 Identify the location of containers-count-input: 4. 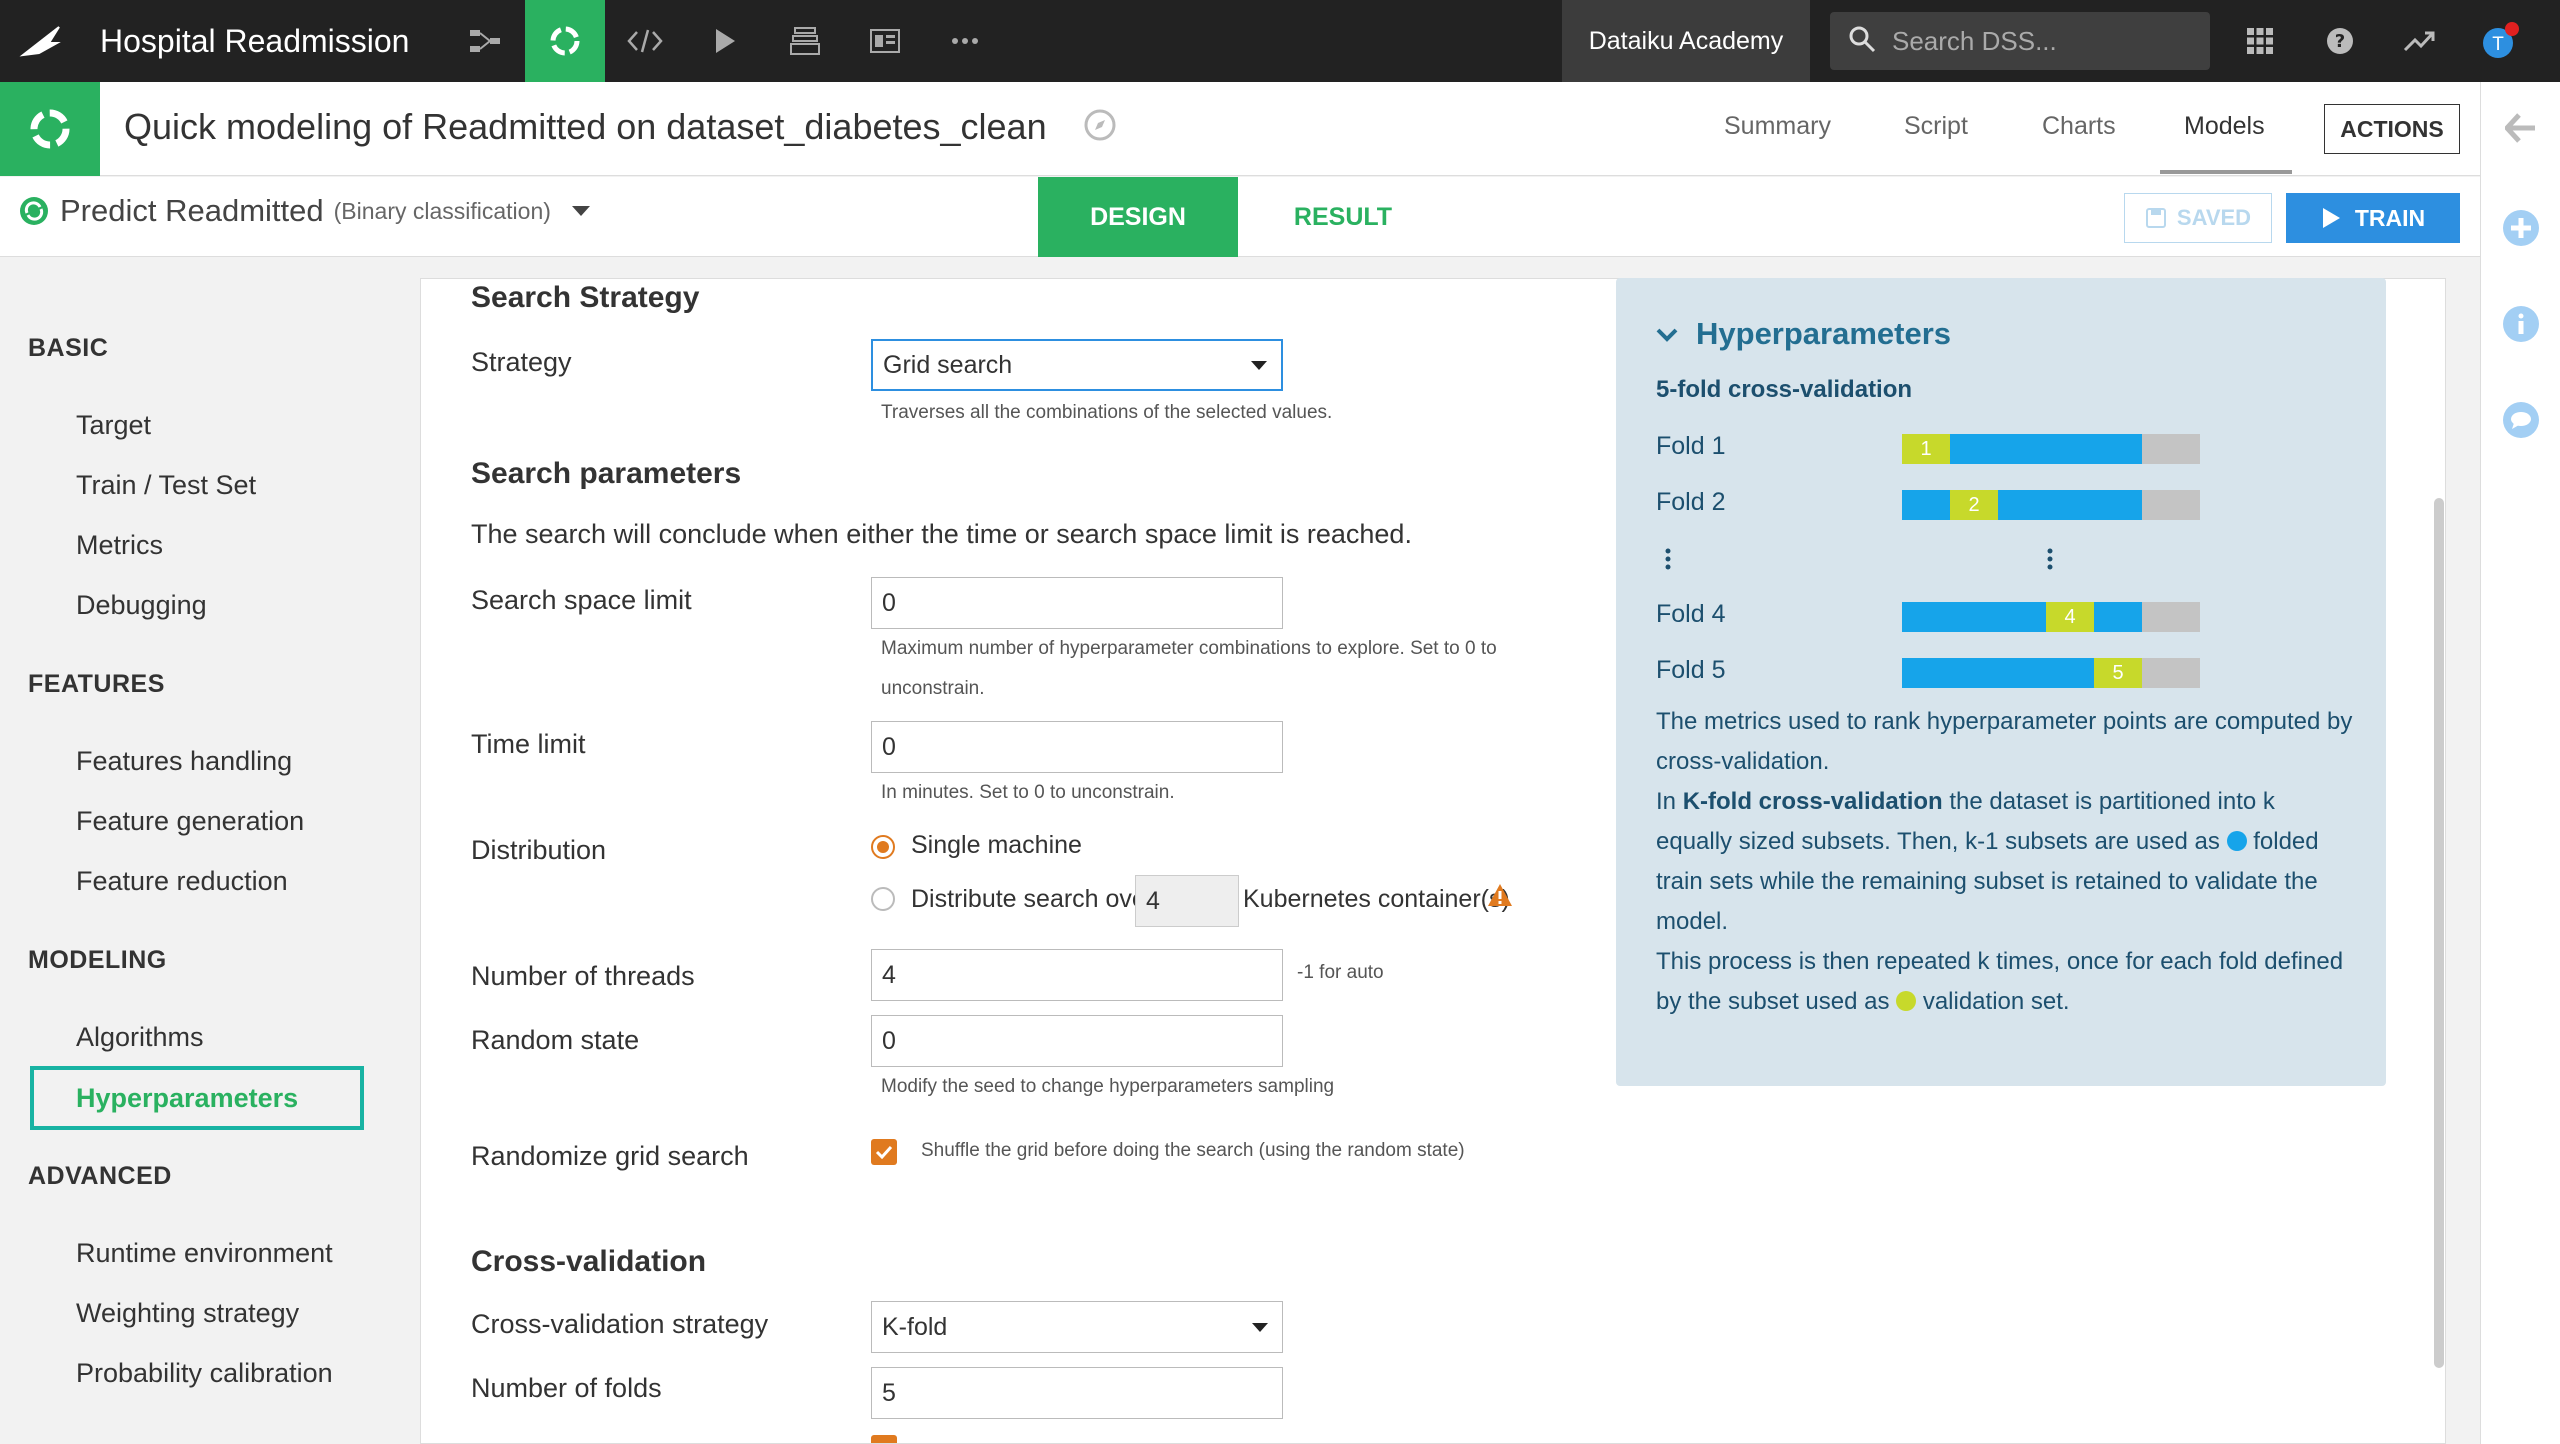
(1187, 901).